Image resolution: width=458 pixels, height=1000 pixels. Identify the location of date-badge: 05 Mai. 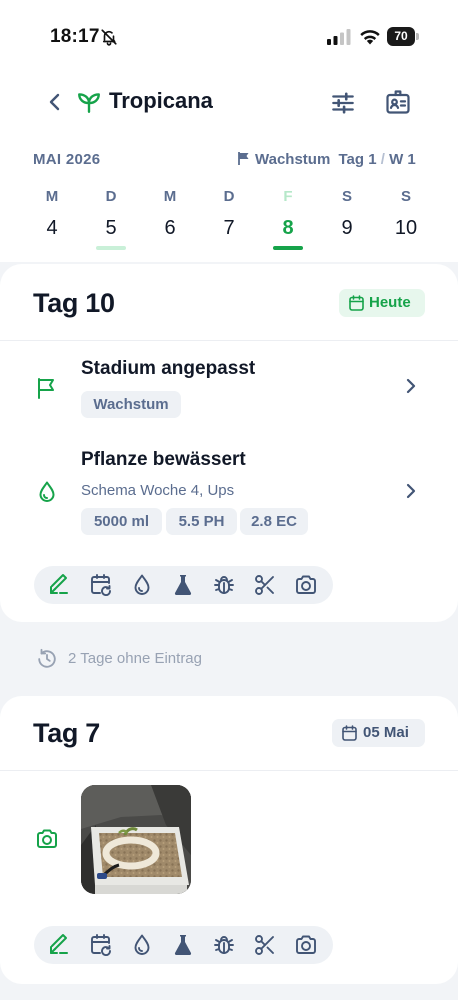
(378, 733).